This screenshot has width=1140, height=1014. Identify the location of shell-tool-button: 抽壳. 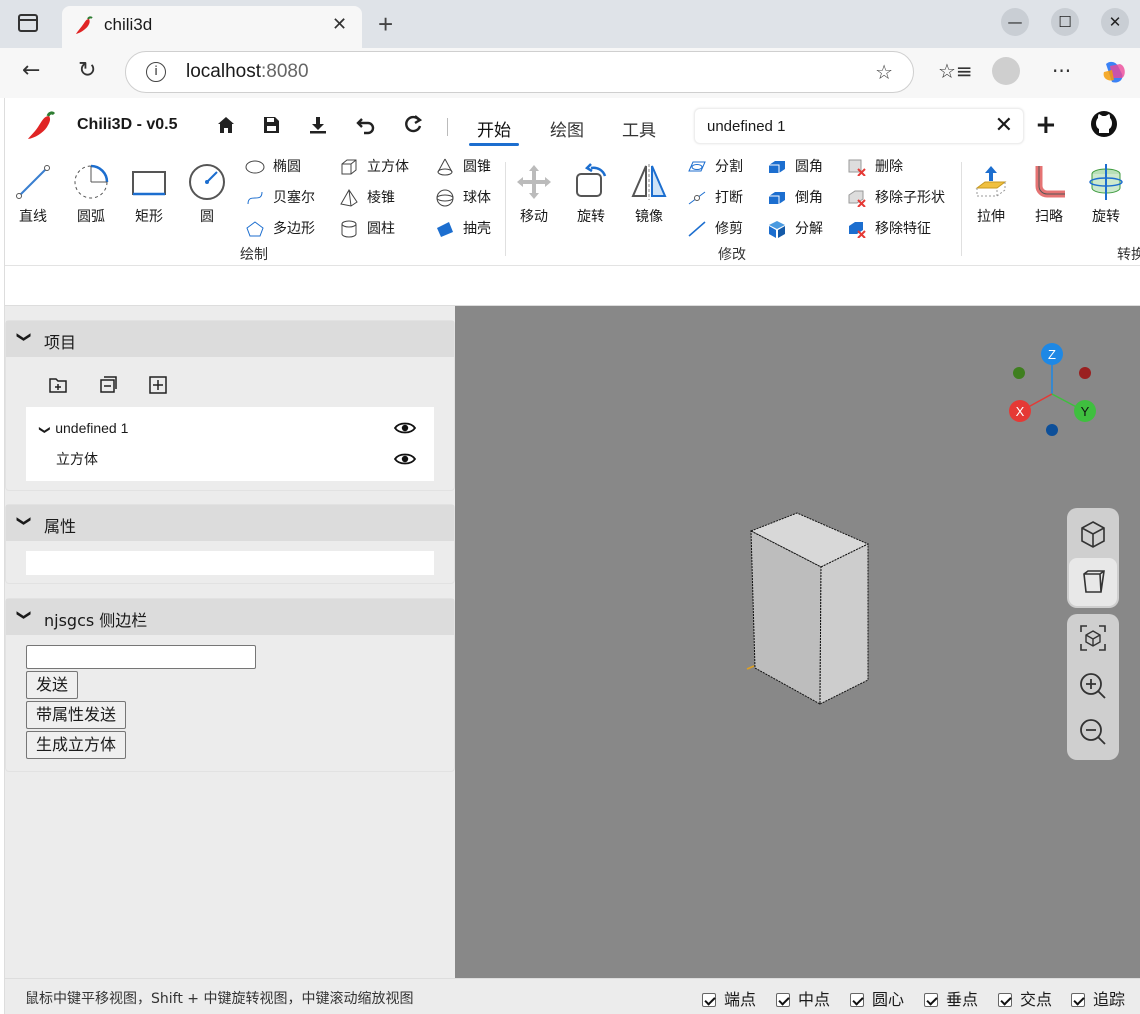
(463, 229).